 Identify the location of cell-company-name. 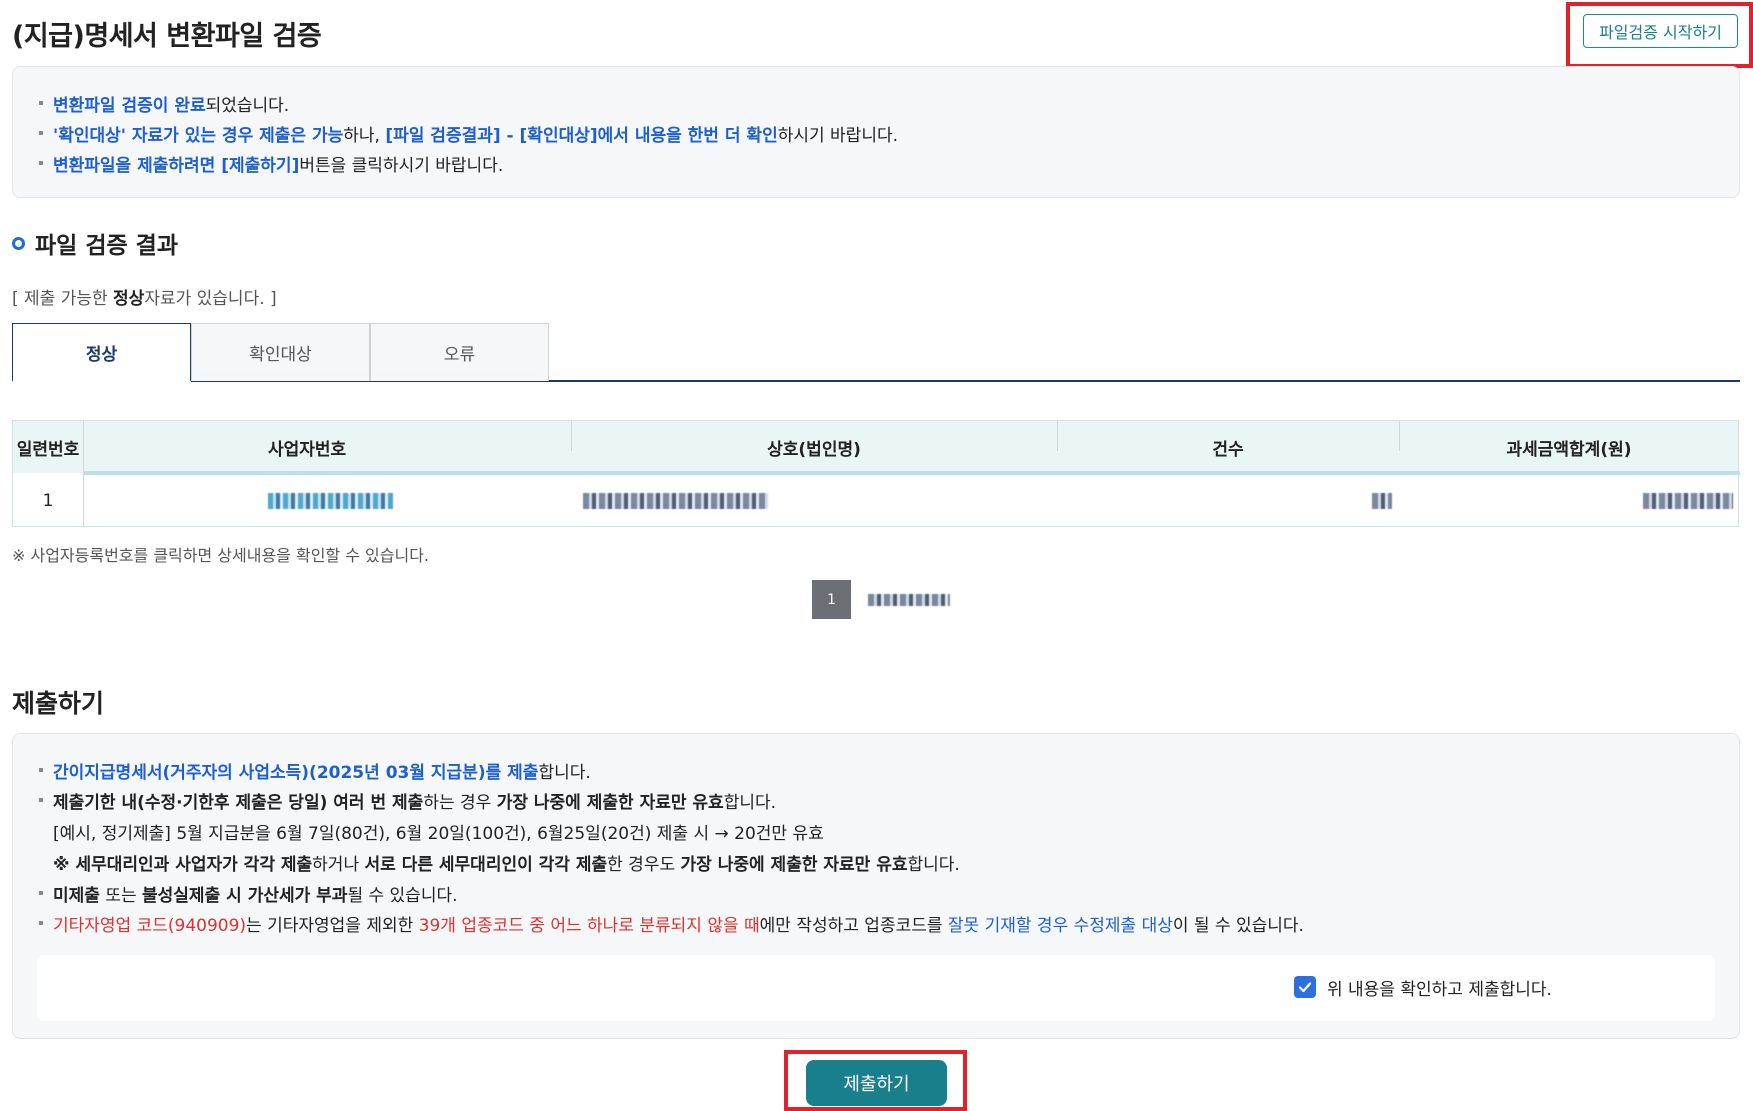
(675, 501).